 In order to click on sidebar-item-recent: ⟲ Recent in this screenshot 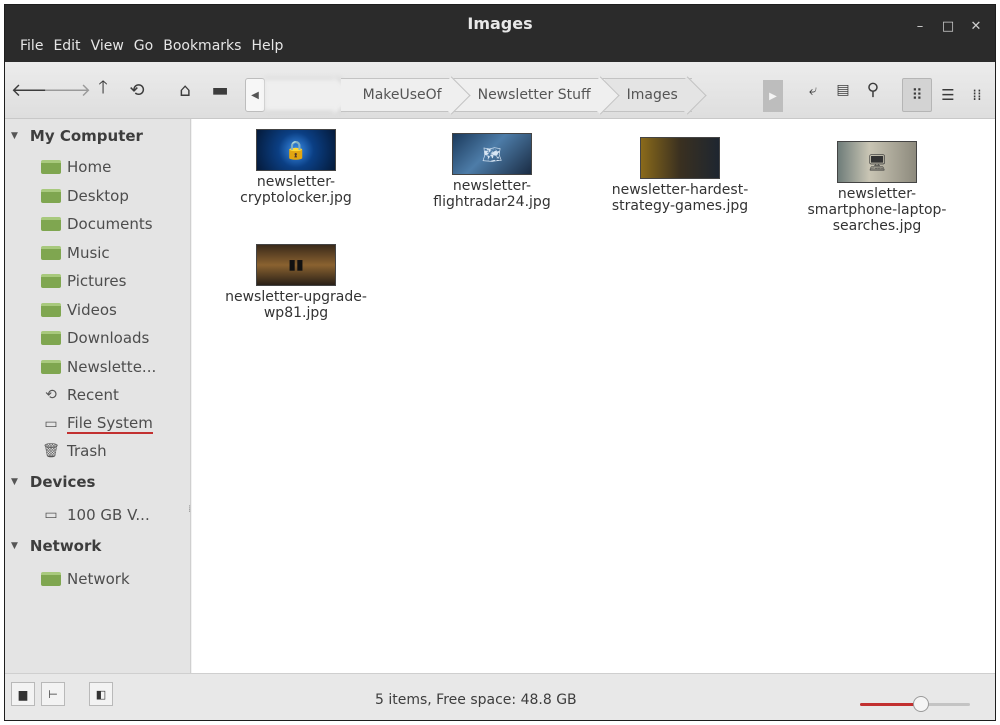, I will do `click(80, 395)`.